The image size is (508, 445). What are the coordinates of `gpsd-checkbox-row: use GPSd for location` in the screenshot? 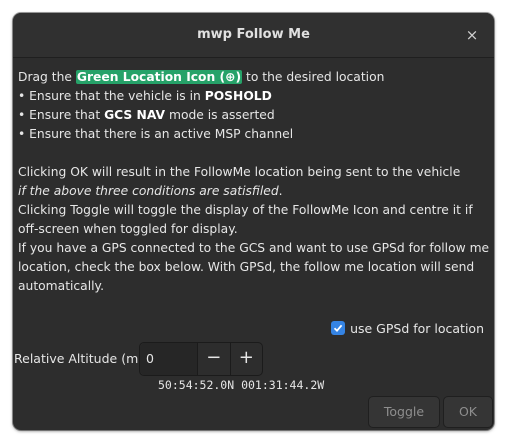 It's located at (407, 328).